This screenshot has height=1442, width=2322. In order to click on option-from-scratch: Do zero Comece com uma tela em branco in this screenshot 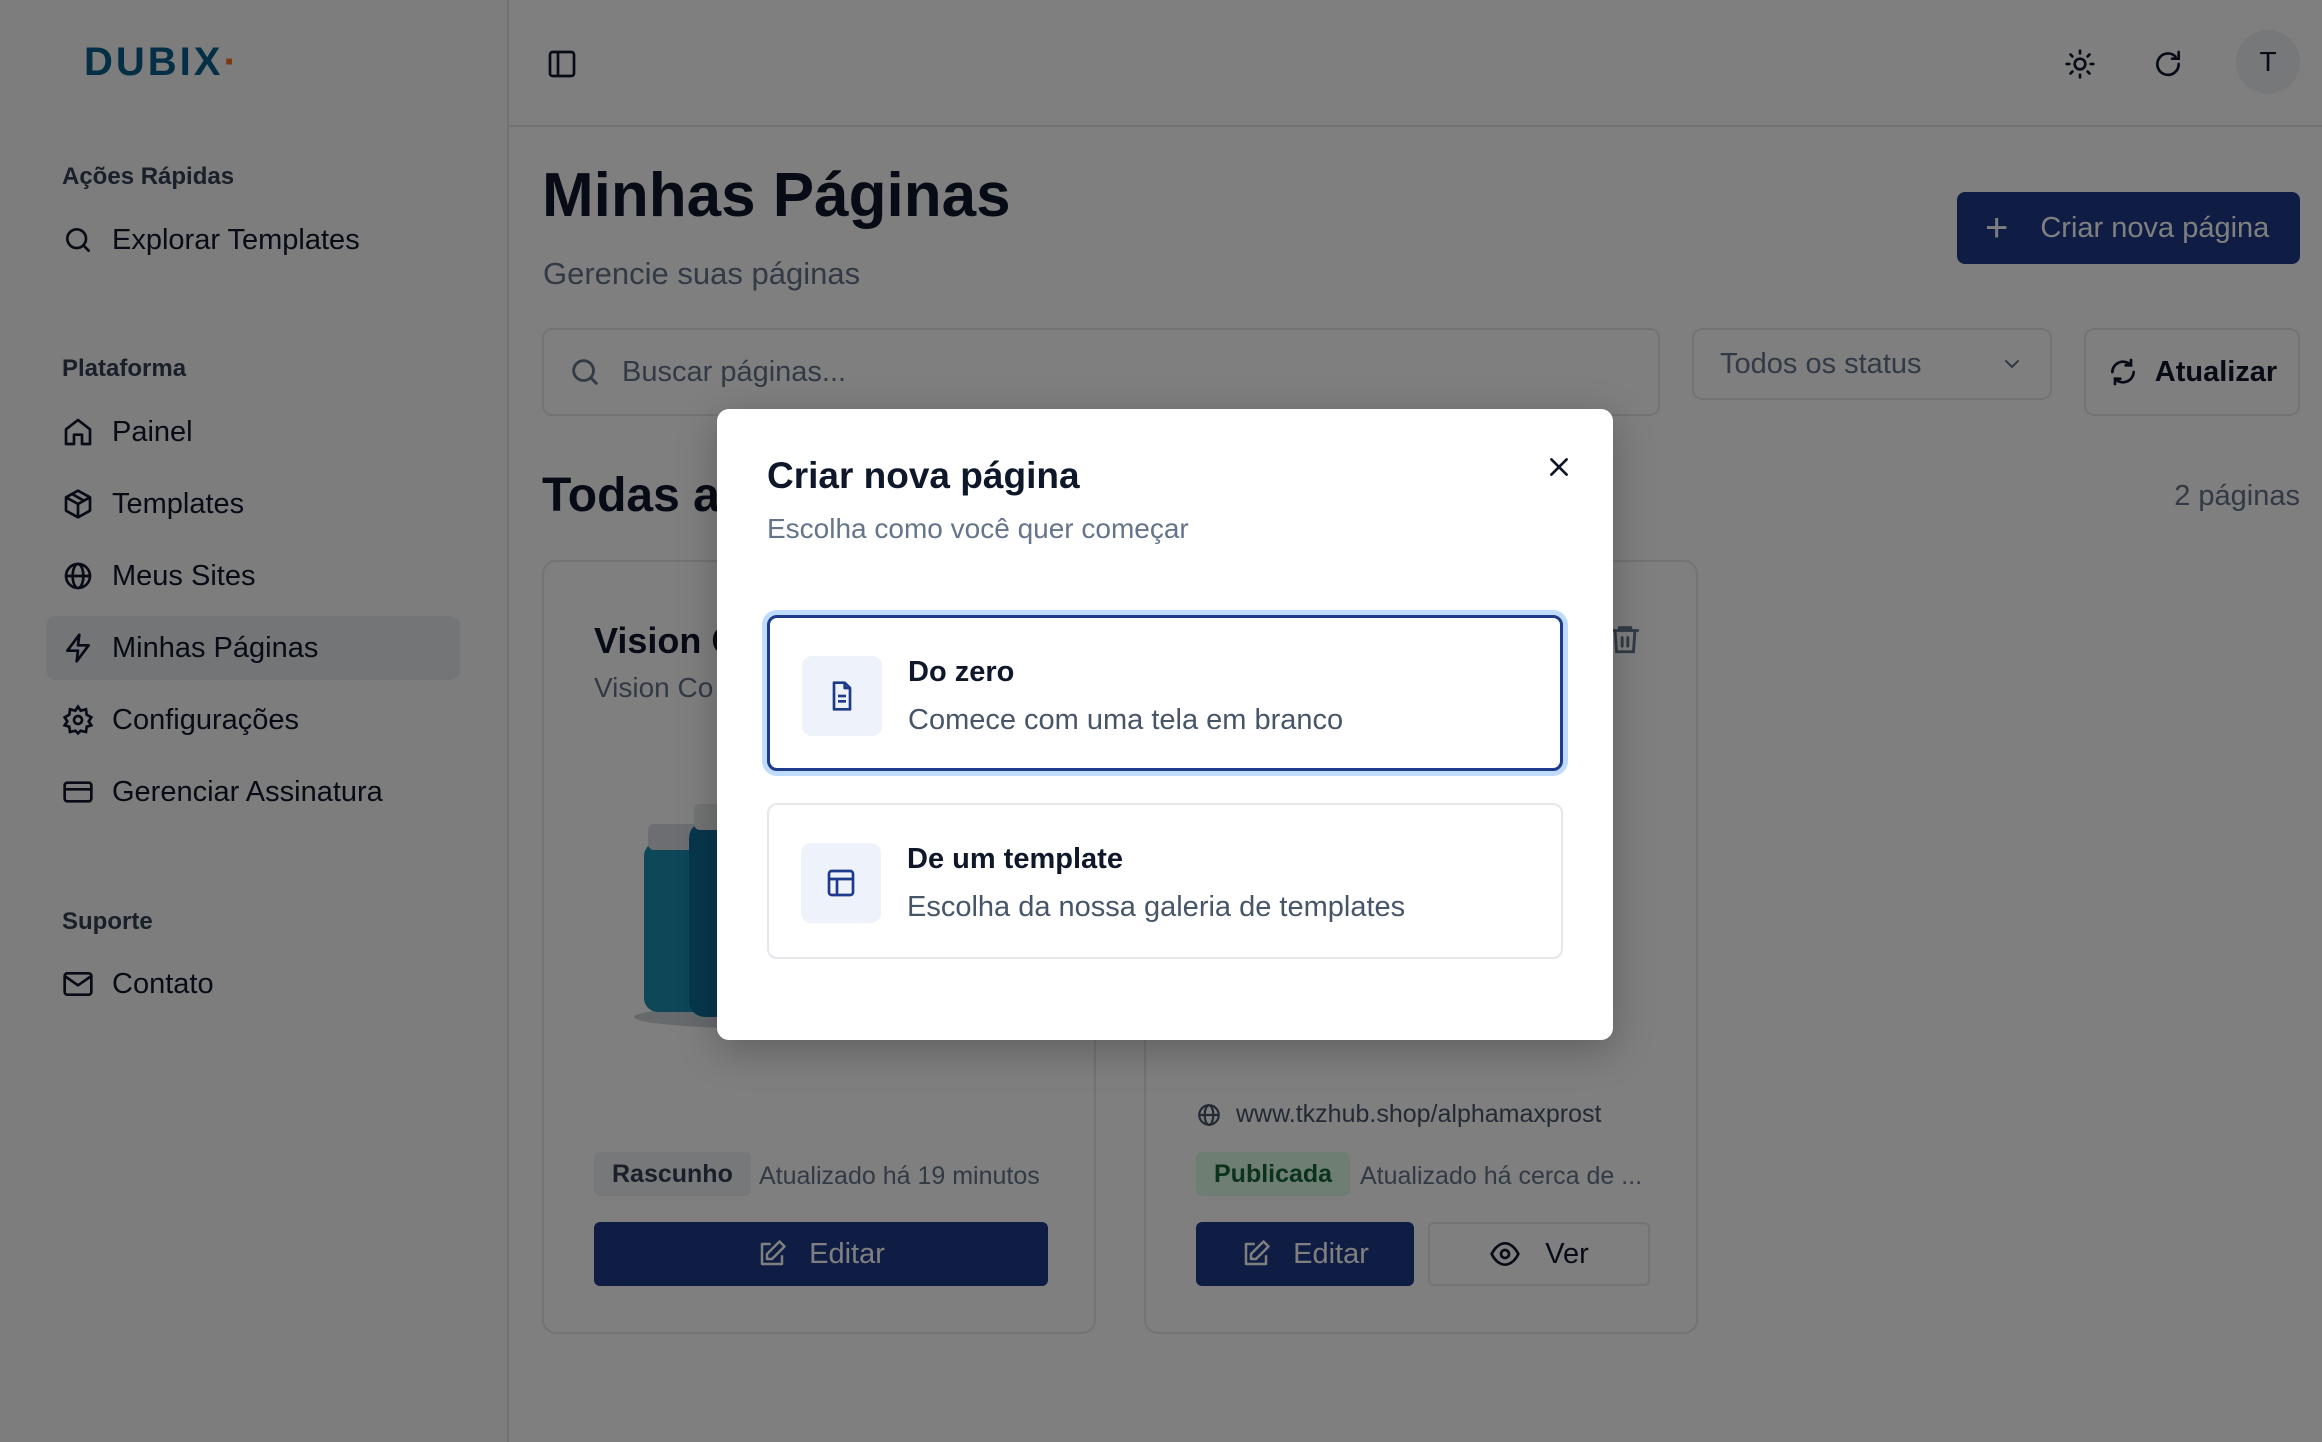, I will do `click(1165, 693)`.